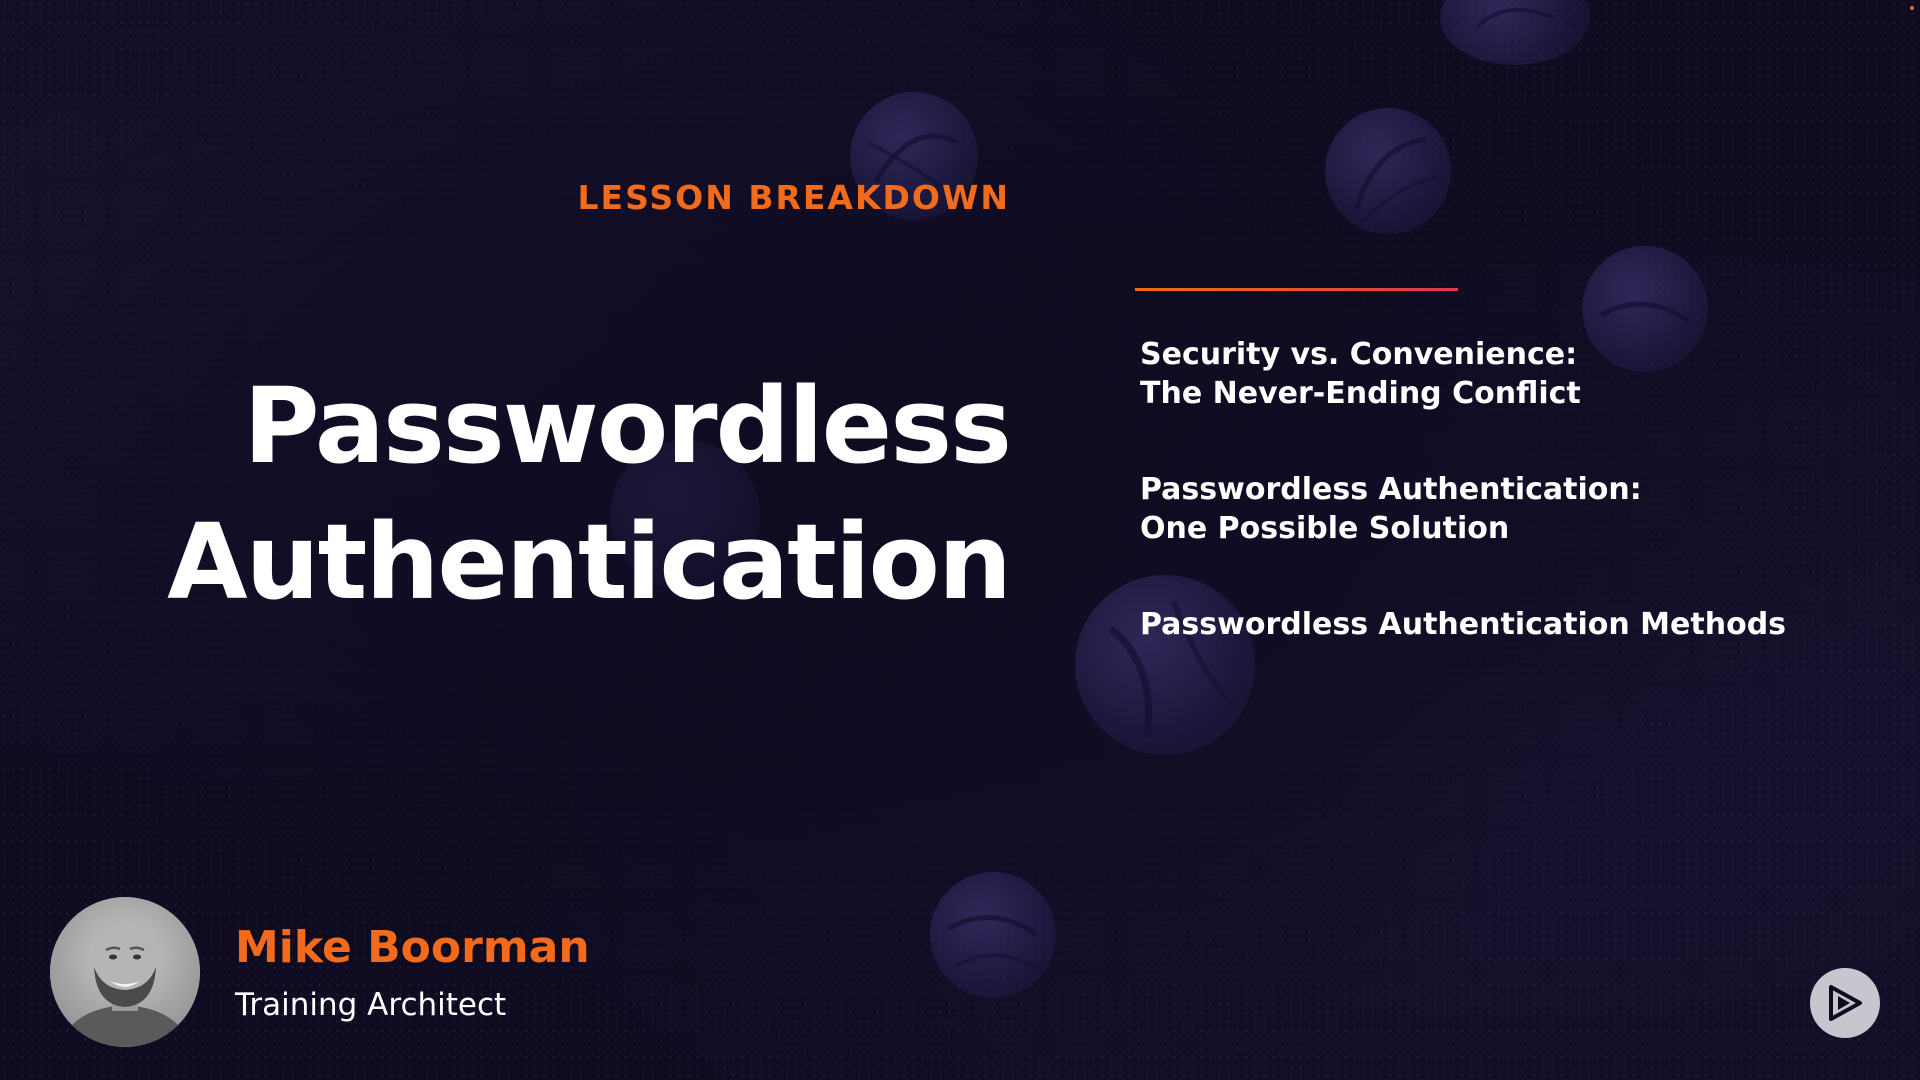  Describe the element at coordinates (589, 562) in the screenshot. I see `slide-title-line-2: Authentication` at that location.